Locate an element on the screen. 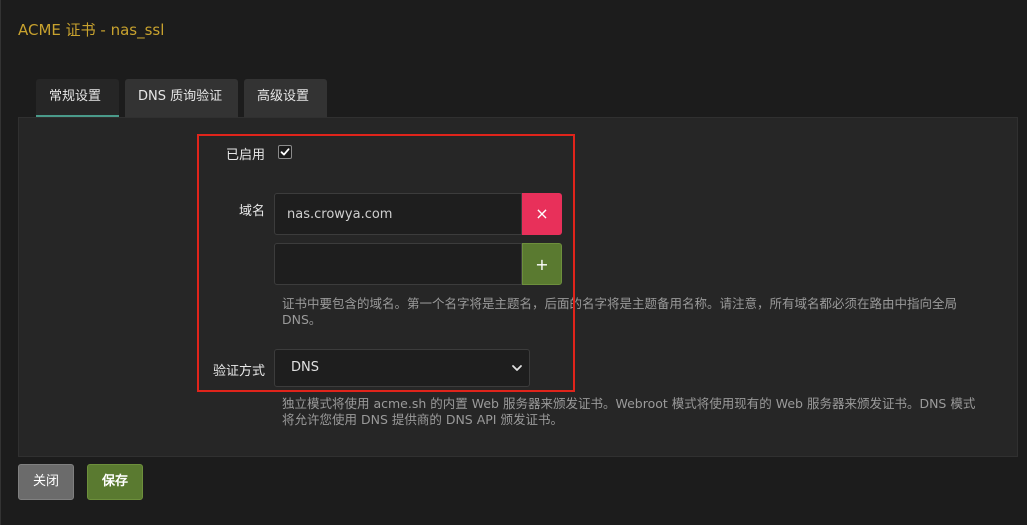  tab-bar: 常规设置 DNS 质询验证 高级设置 is located at coordinates (181, 98).